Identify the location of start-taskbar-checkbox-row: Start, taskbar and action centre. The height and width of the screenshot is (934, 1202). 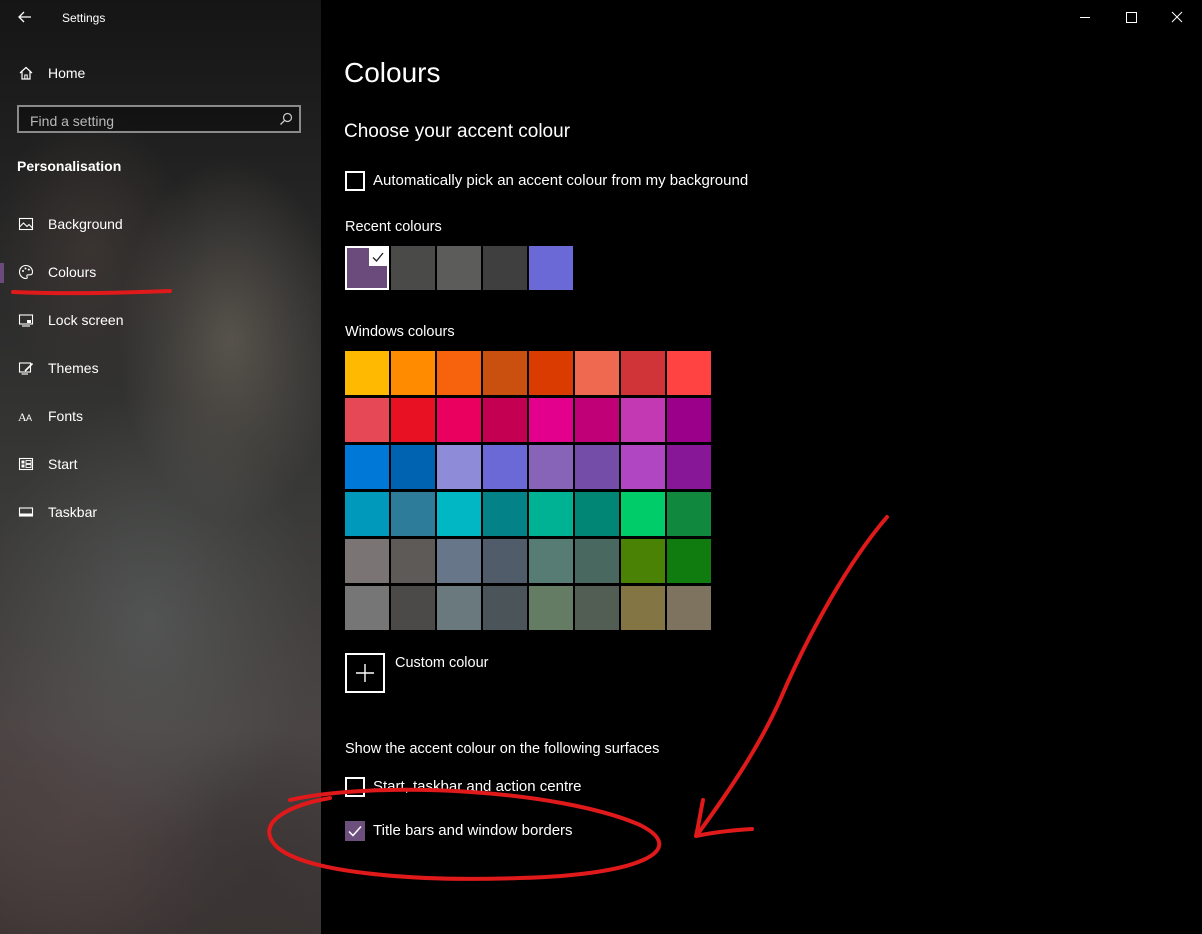
(475, 787).